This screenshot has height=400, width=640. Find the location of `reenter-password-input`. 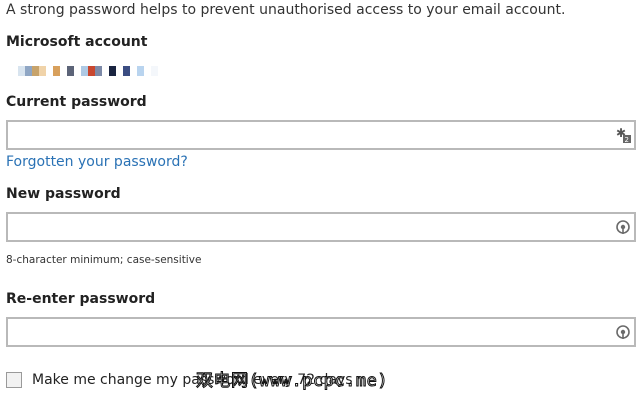

reenter-password-input is located at coordinates (309, 332).